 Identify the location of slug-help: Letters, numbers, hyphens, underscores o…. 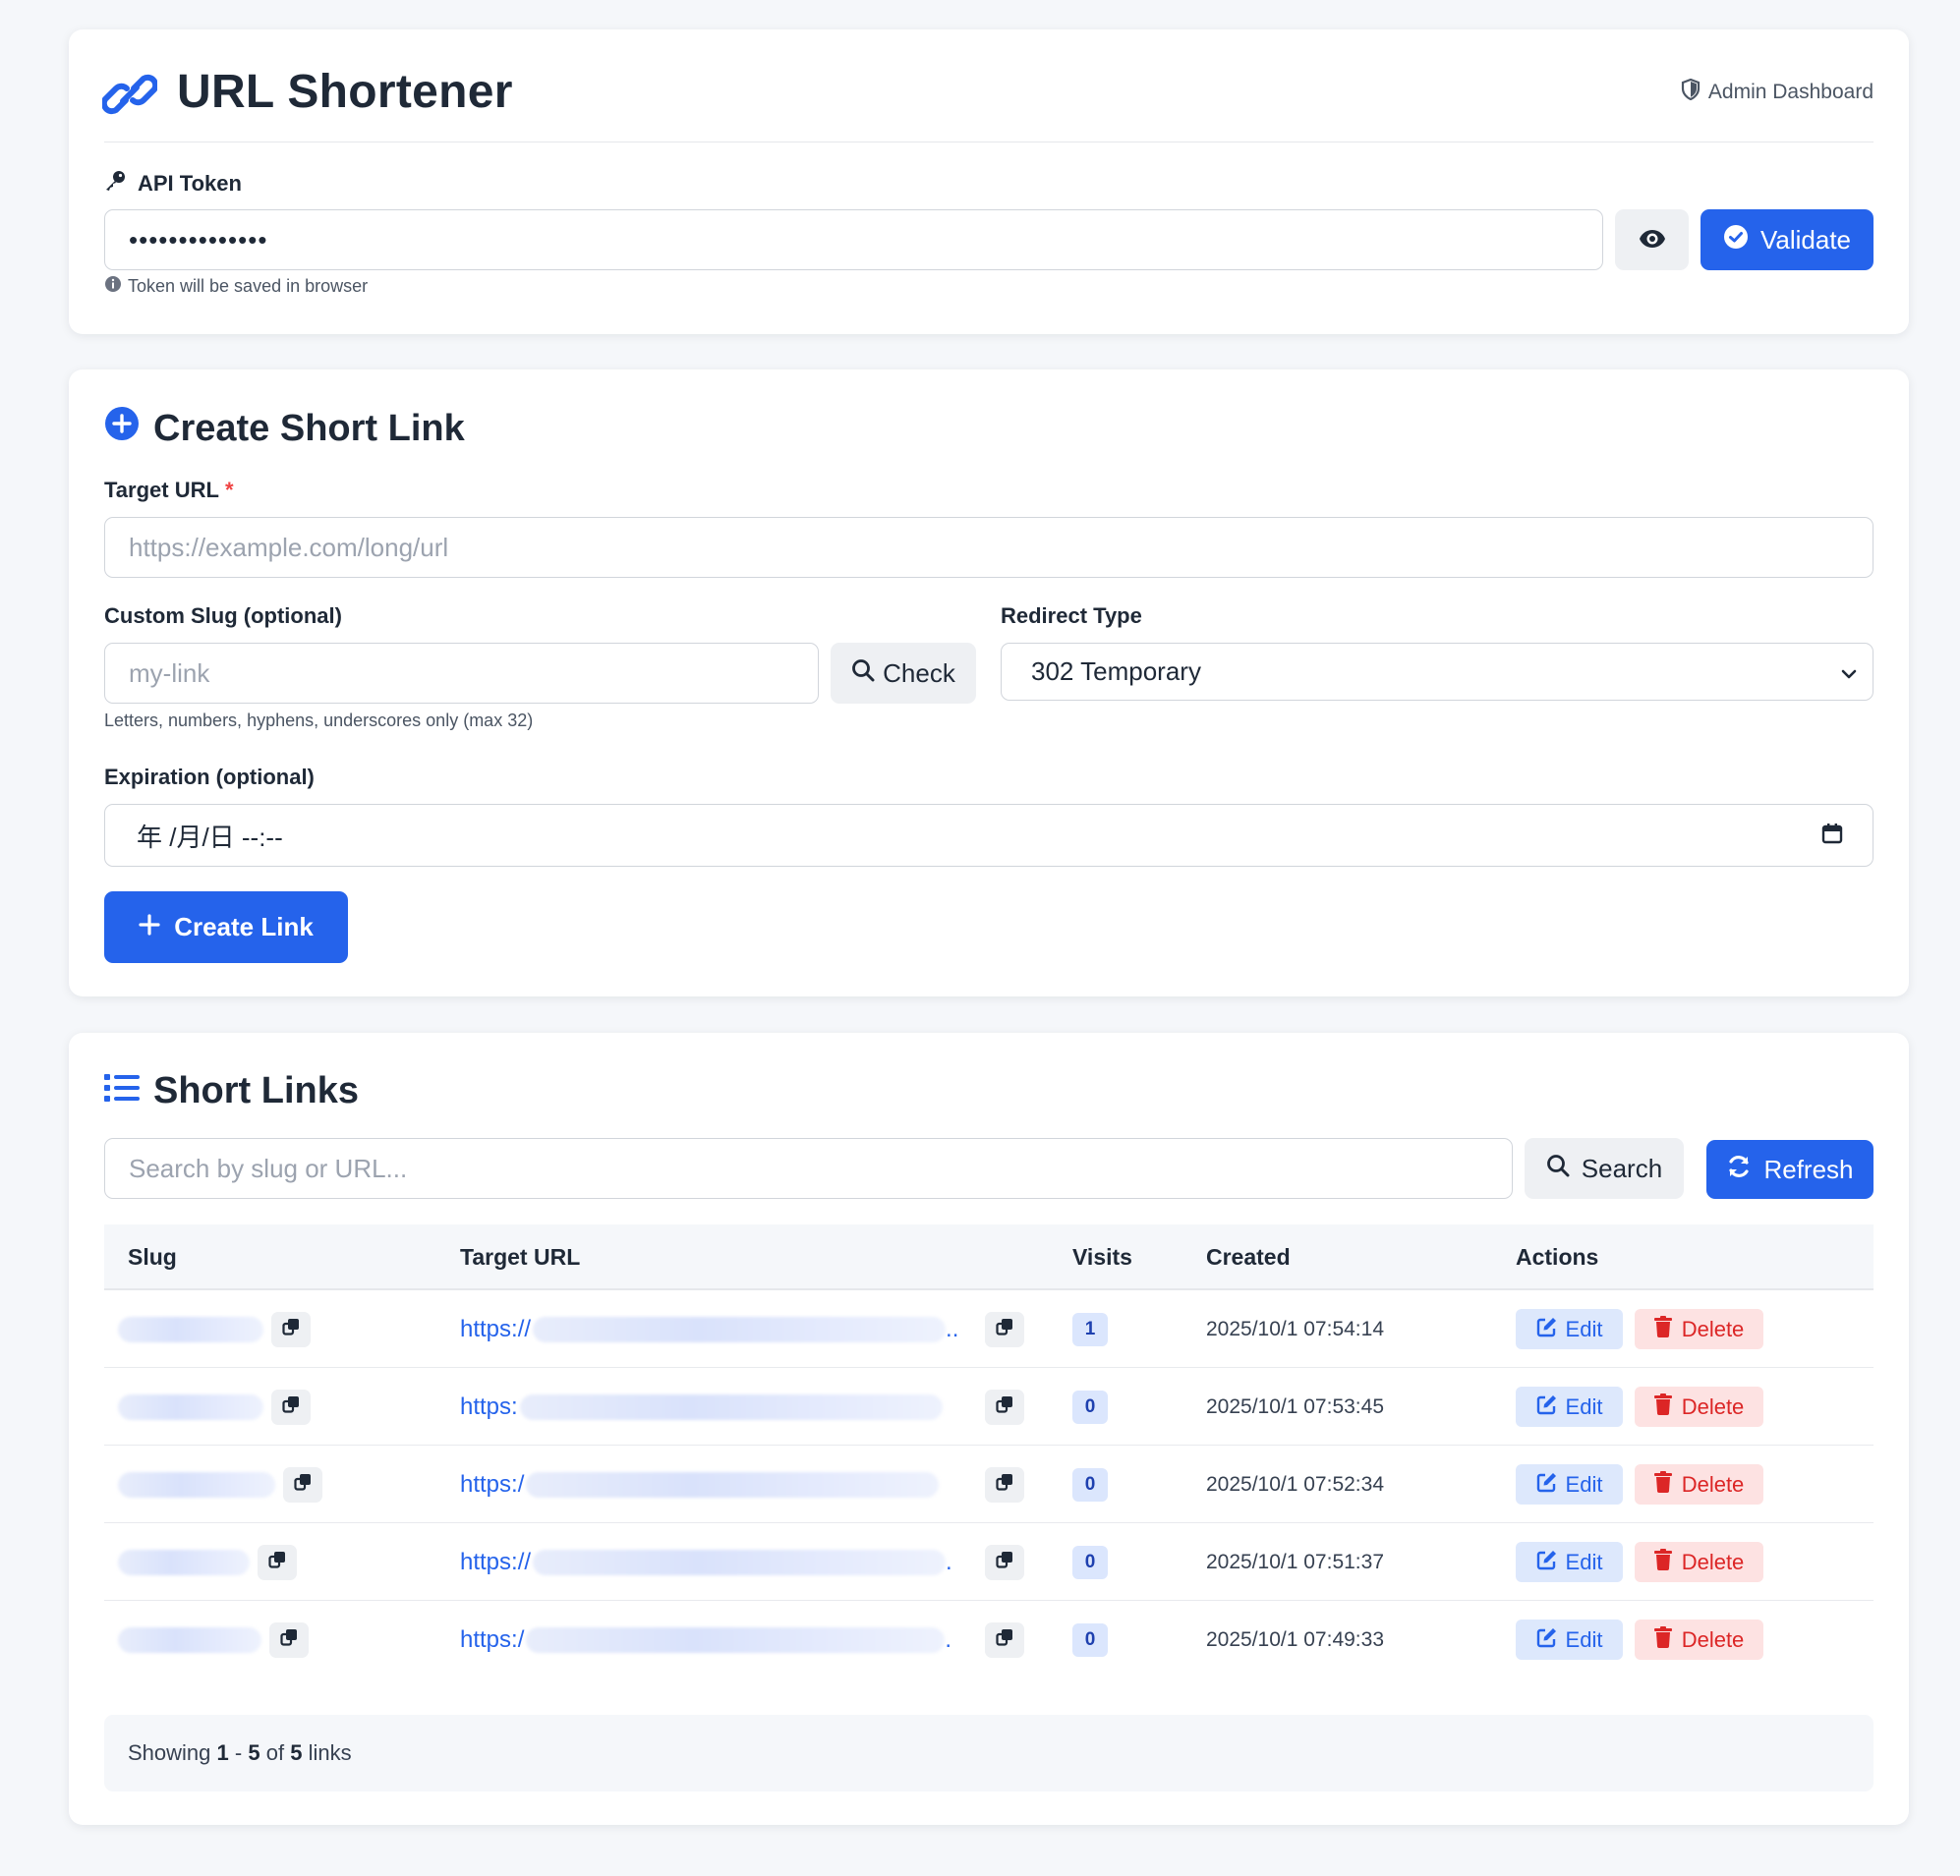
(319, 720).